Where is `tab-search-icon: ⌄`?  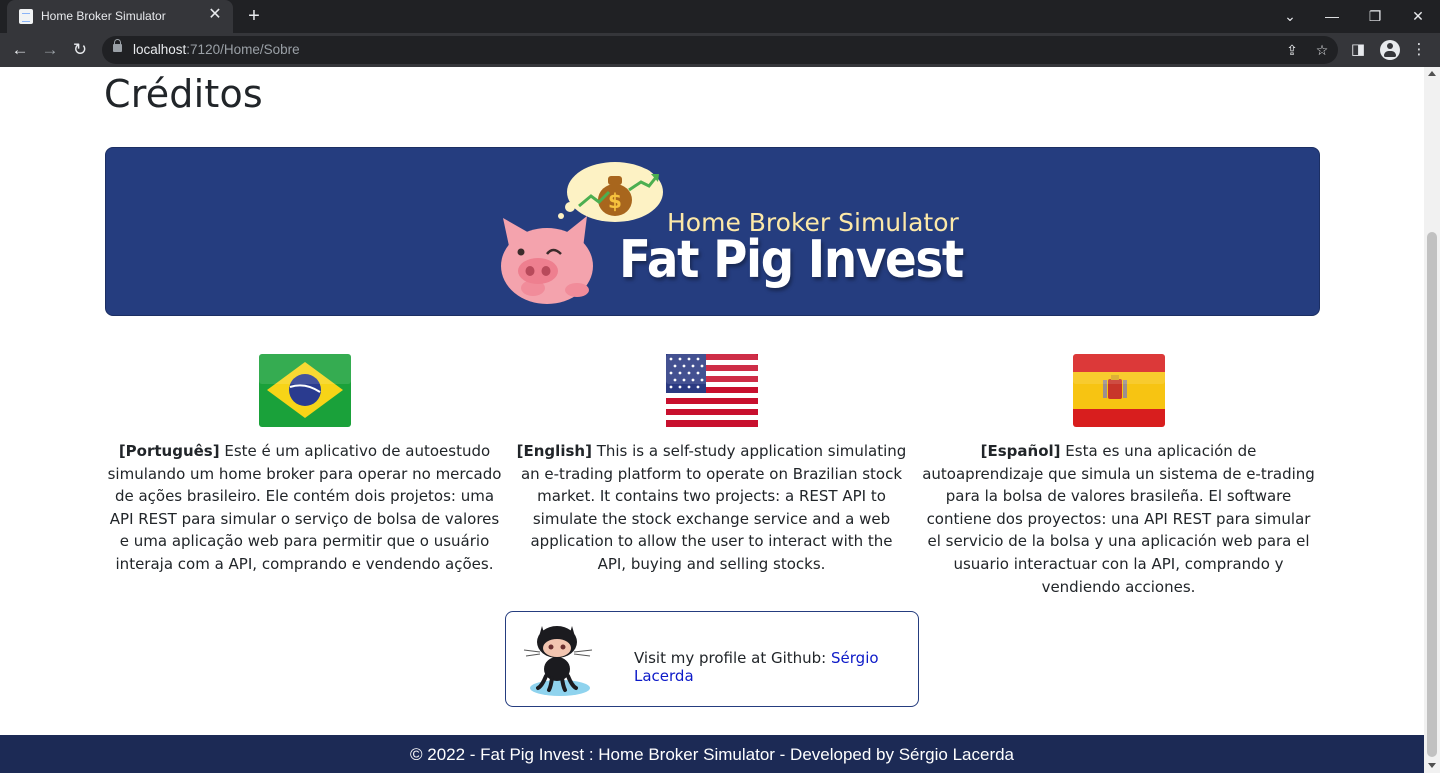
tab-search-icon: ⌄ is located at coordinates (1290, 16).